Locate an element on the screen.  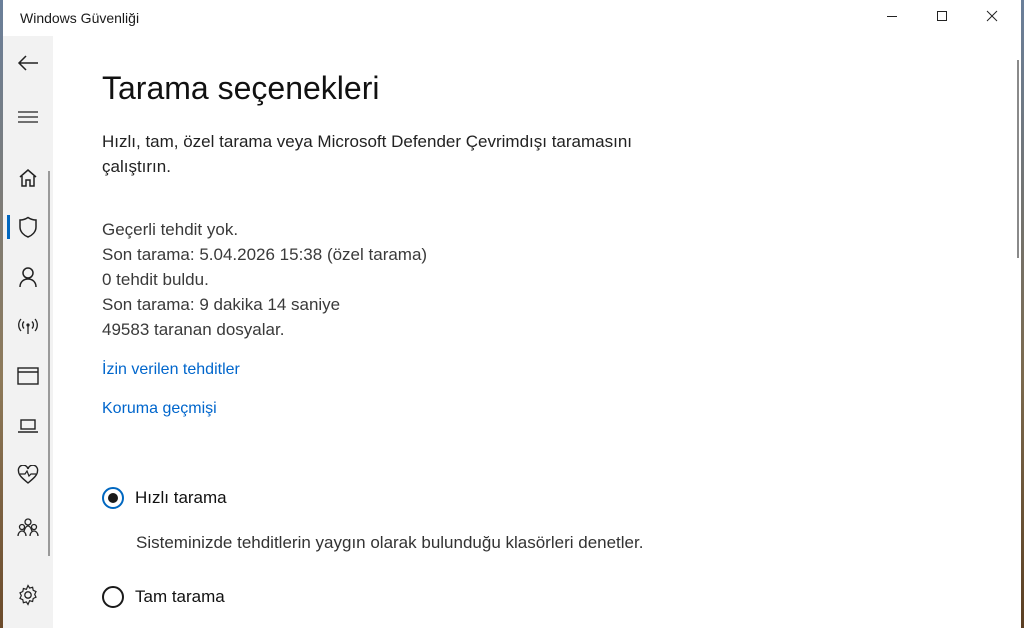
content-scrollbar is located at coordinates (1018, 159).